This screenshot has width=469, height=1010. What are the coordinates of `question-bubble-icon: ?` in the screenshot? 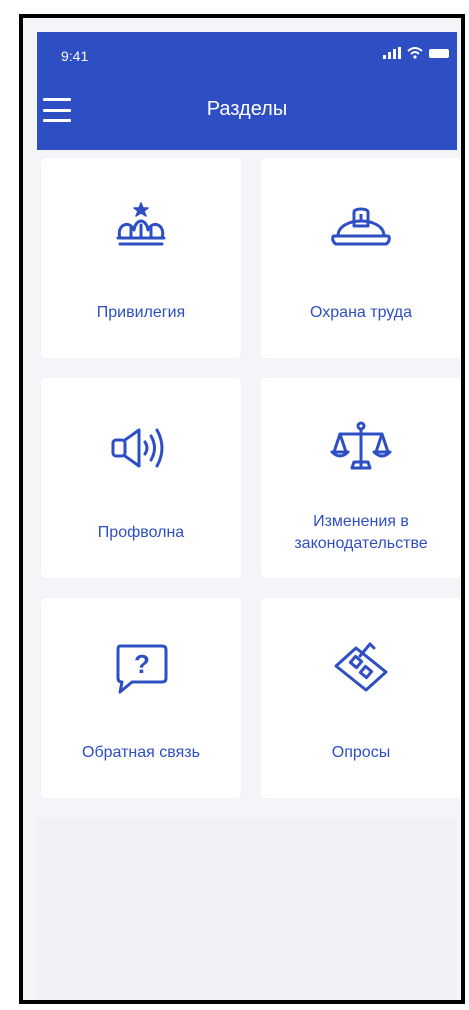 It's located at (141, 668).